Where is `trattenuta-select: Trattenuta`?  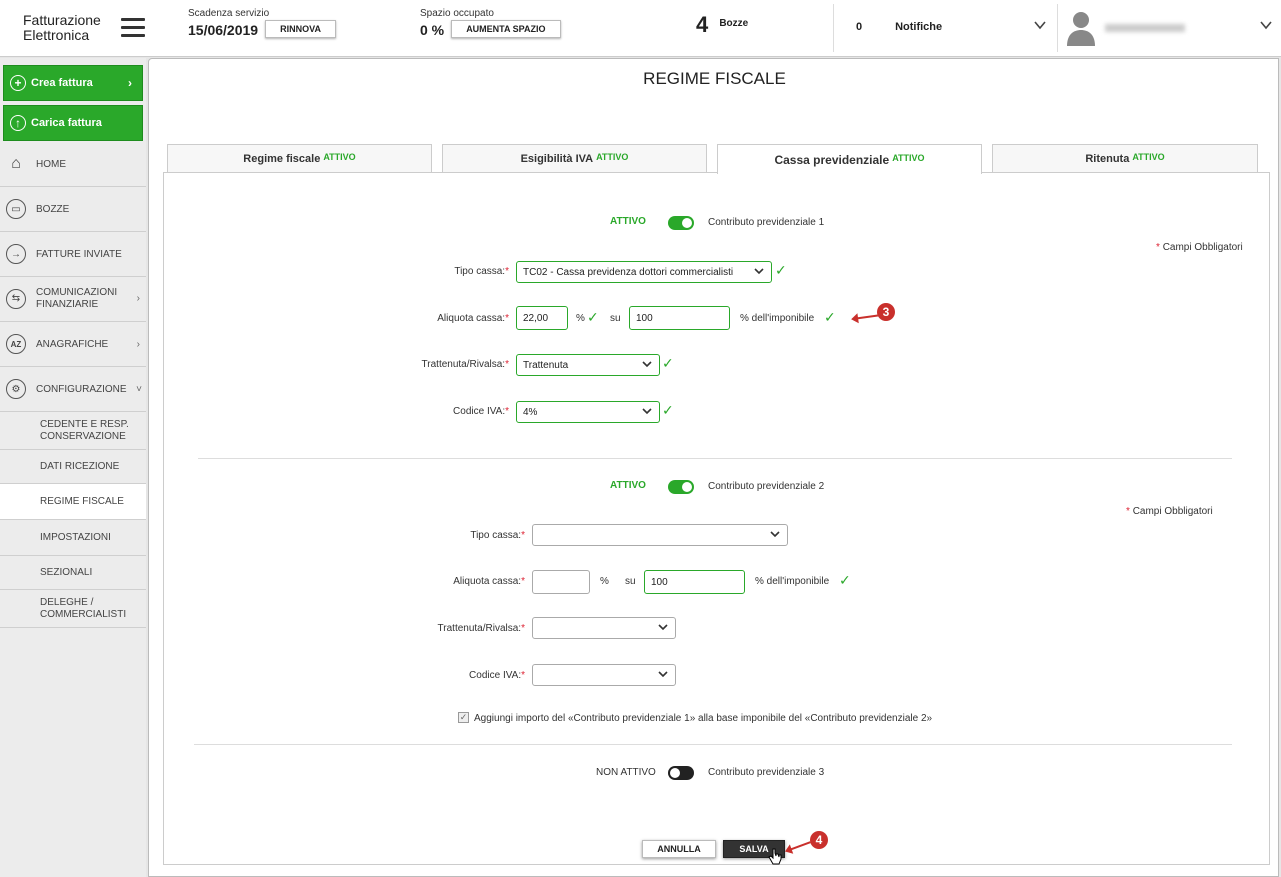 trattenuta-select: Trattenuta is located at coordinates (588, 365).